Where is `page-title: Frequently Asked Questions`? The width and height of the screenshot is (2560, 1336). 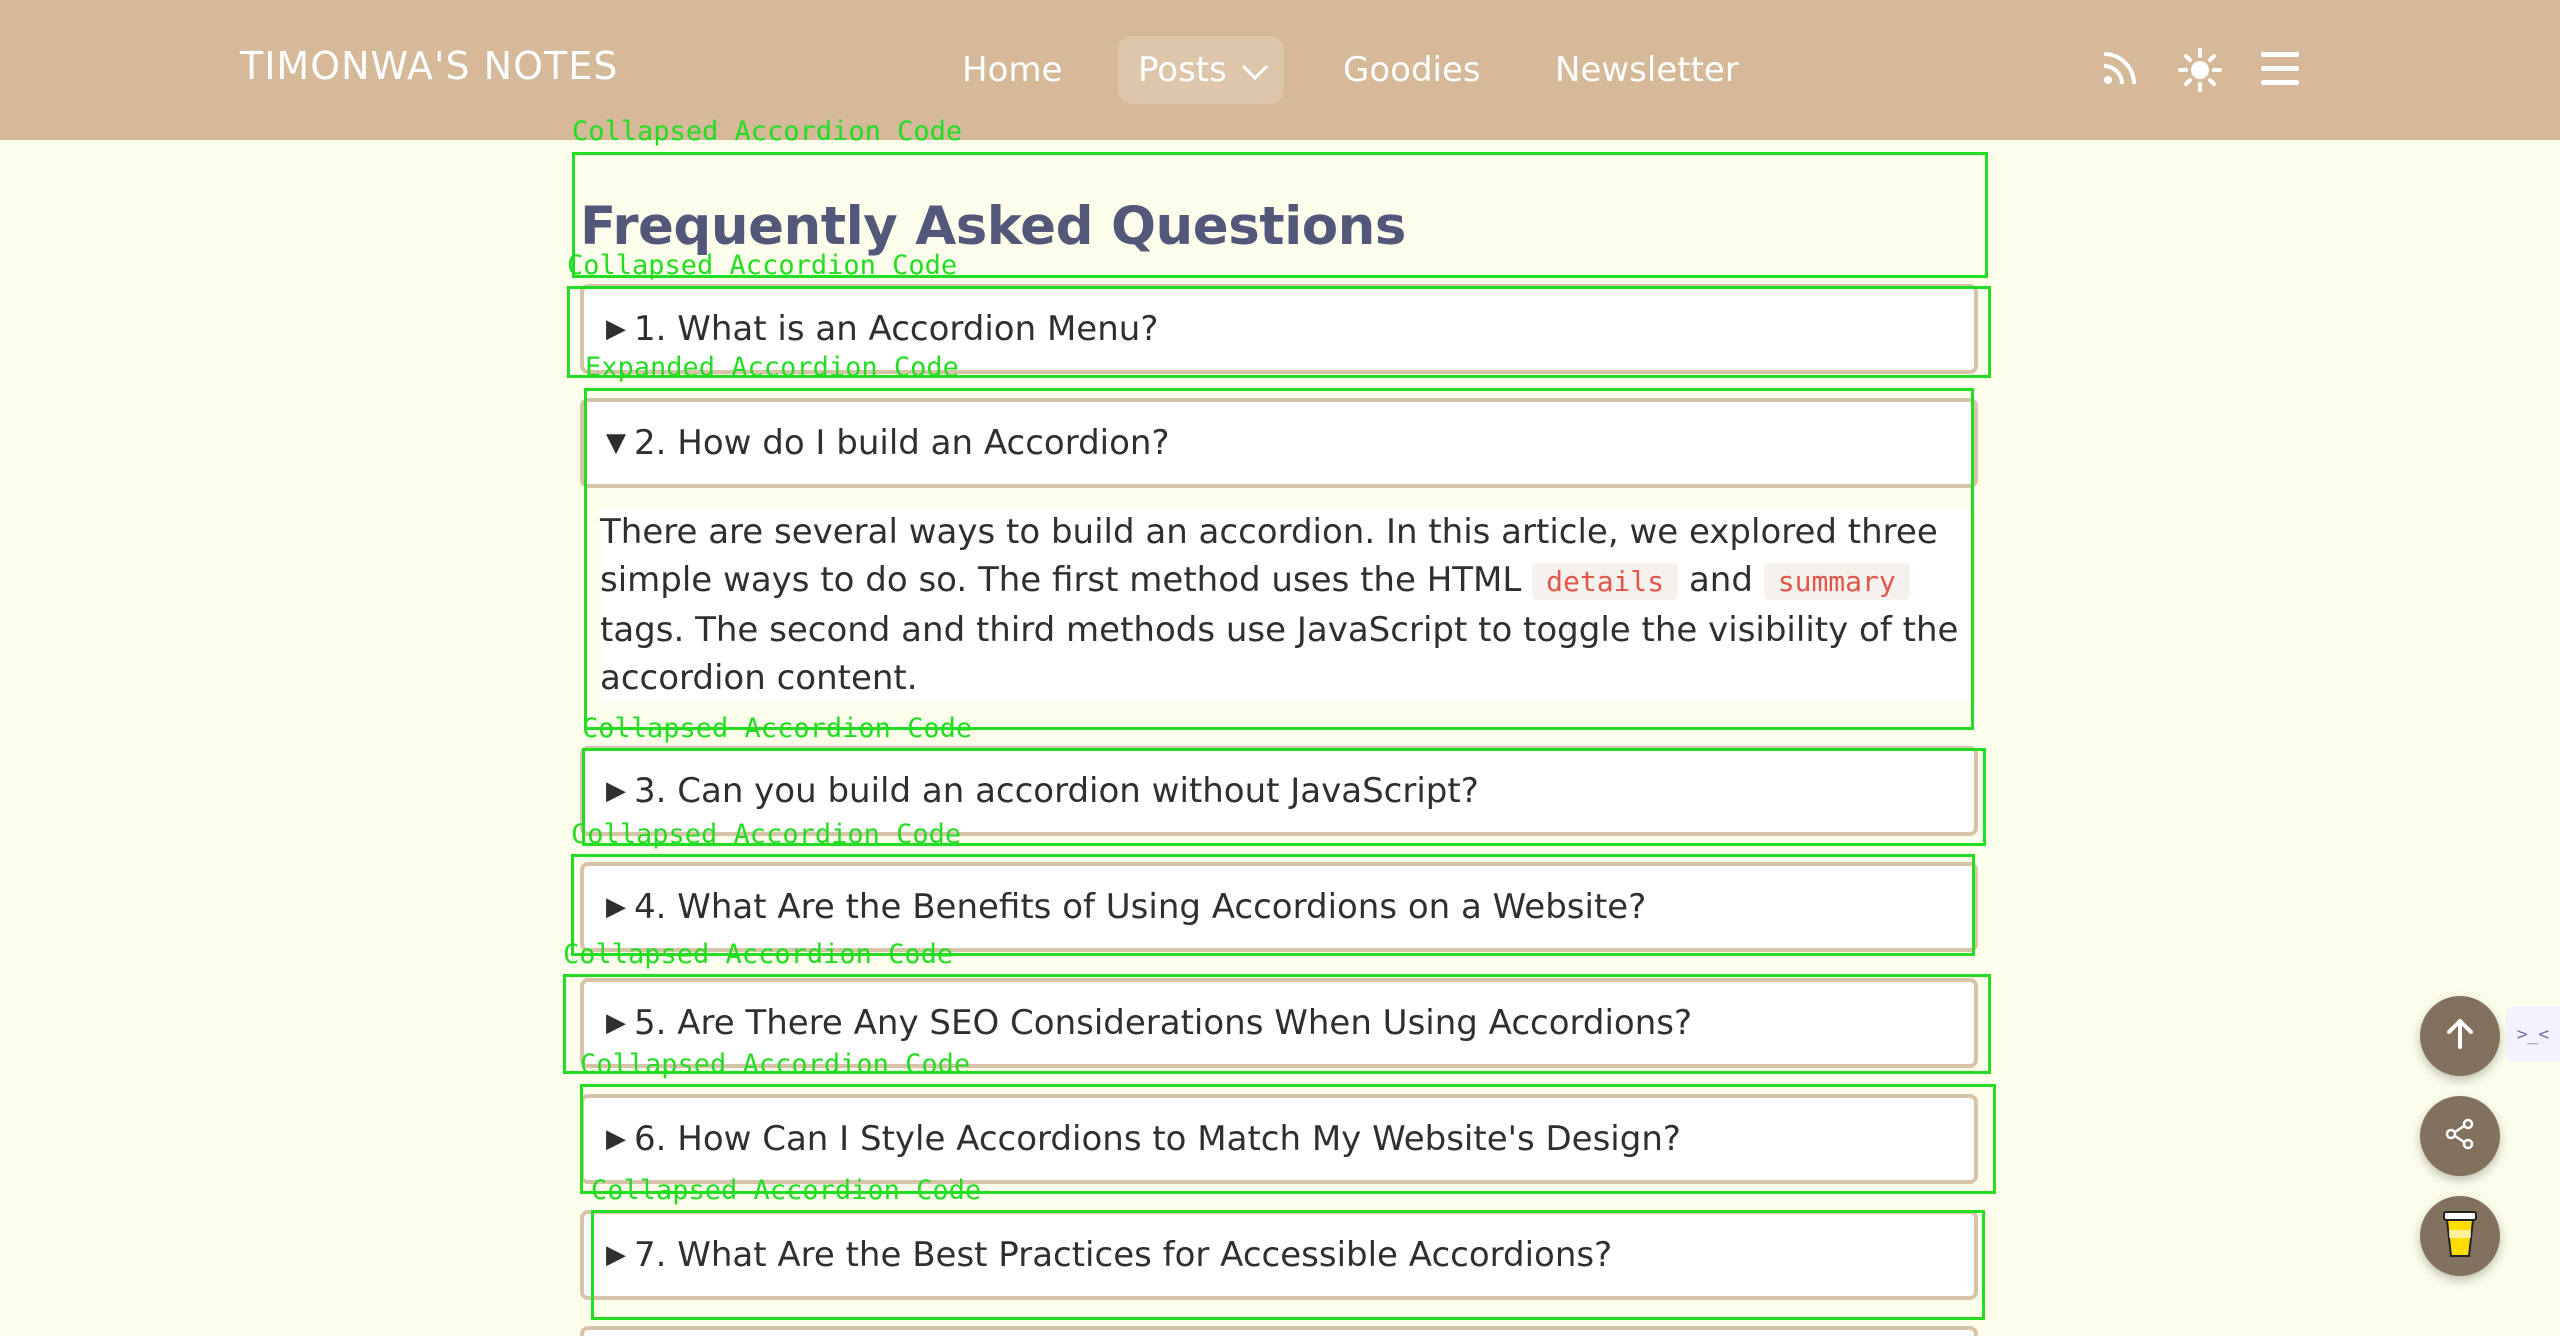
page-title: Frequently Asked Questions is located at coordinates (993, 226).